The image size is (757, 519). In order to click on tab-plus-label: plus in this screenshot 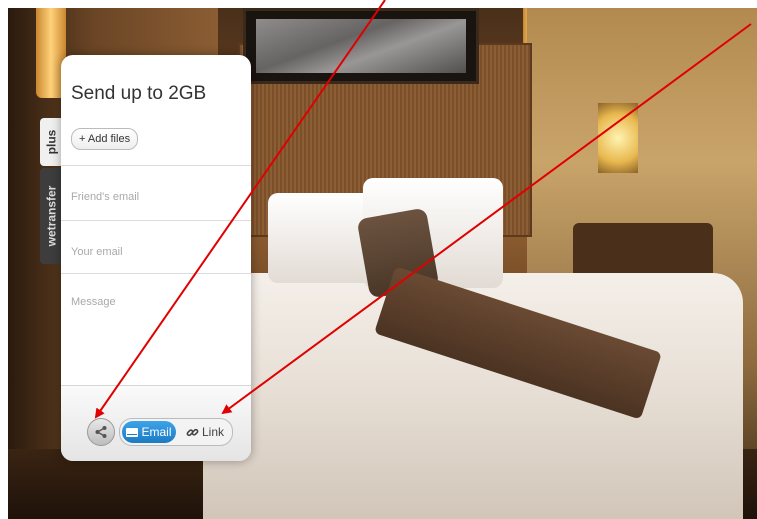, I will do `click(51, 142)`.